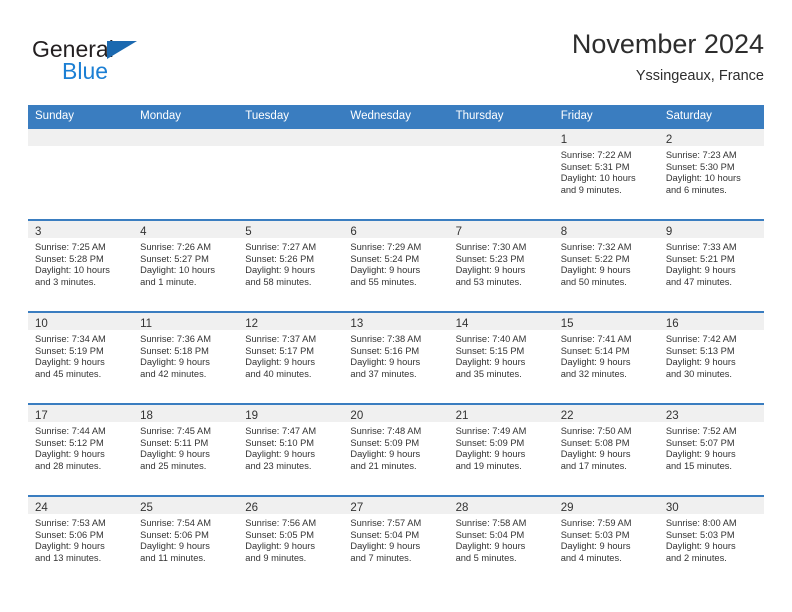 Image resolution: width=792 pixels, height=612 pixels. What do you see at coordinates (501, 505) in the screenshot?
I see `day-number-band: 28` at bounding box center [501, 505].